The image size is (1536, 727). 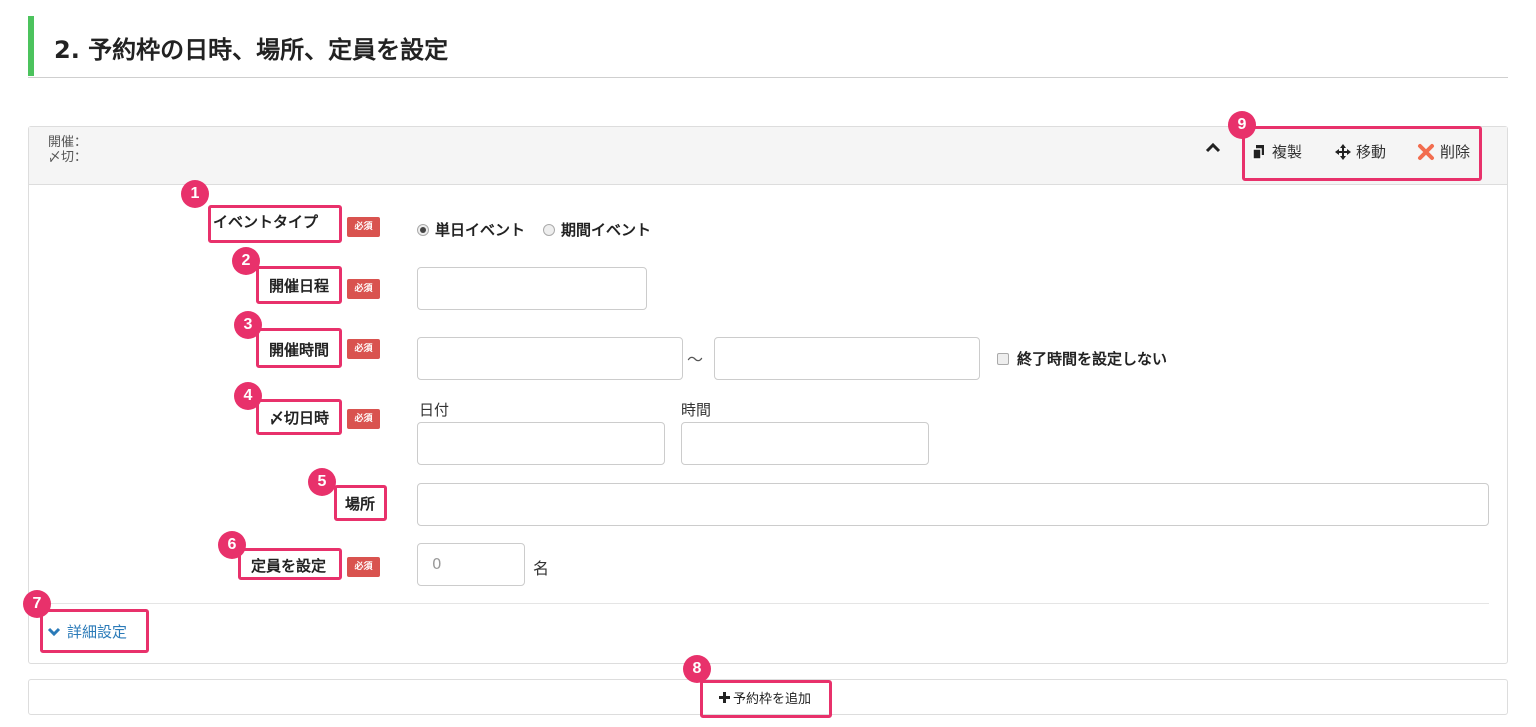 I want to click on no-end-time-label: 終了時間を設定しない, so click(x=1092, y=359).